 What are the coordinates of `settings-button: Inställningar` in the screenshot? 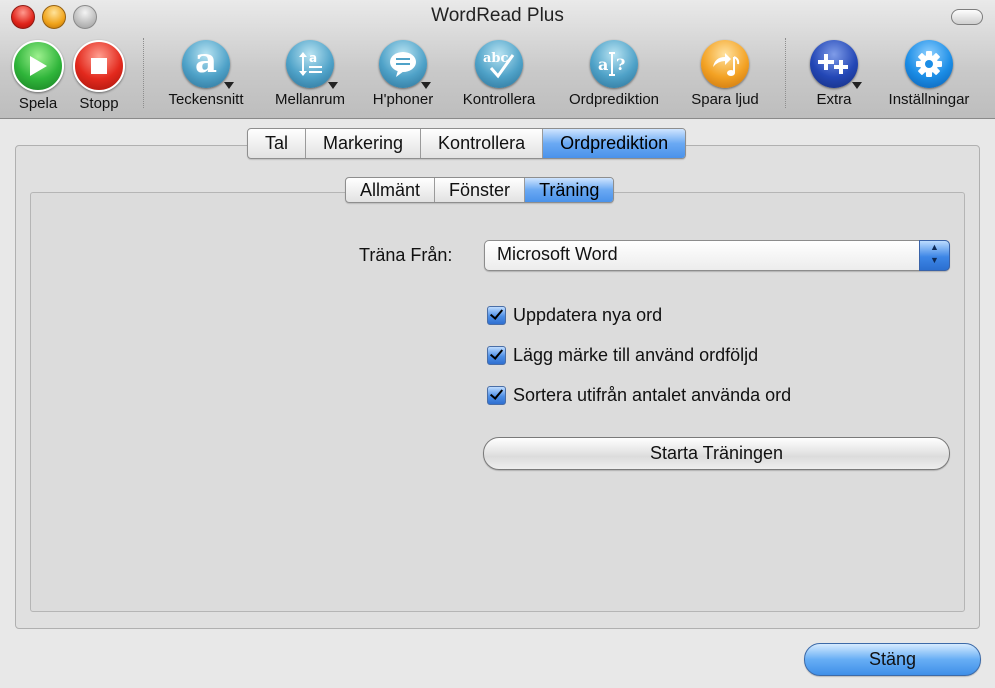 It's located at (929, 74).